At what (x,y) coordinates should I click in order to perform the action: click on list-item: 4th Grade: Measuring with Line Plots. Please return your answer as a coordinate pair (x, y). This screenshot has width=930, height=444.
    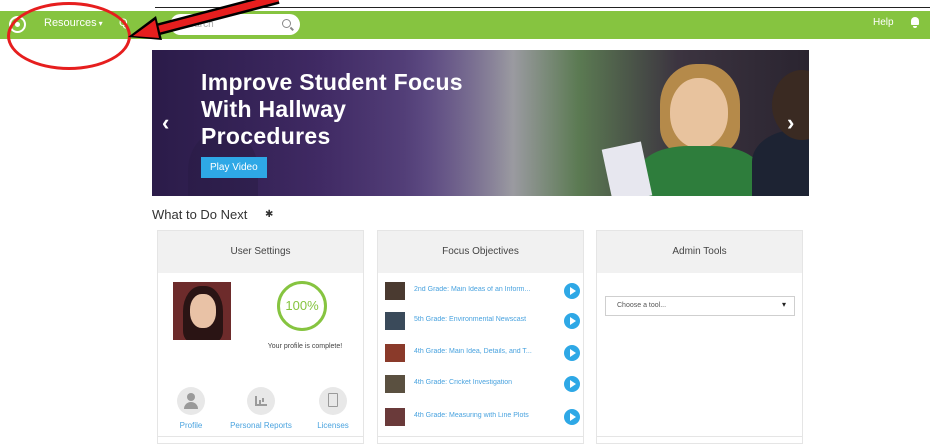
    Looking at the image, I should click on (483, 418).